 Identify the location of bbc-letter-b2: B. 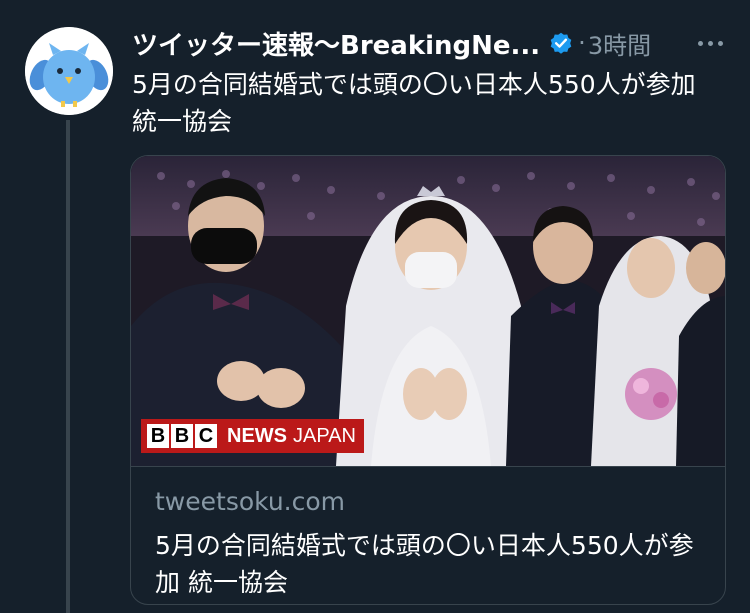
(182, 436).